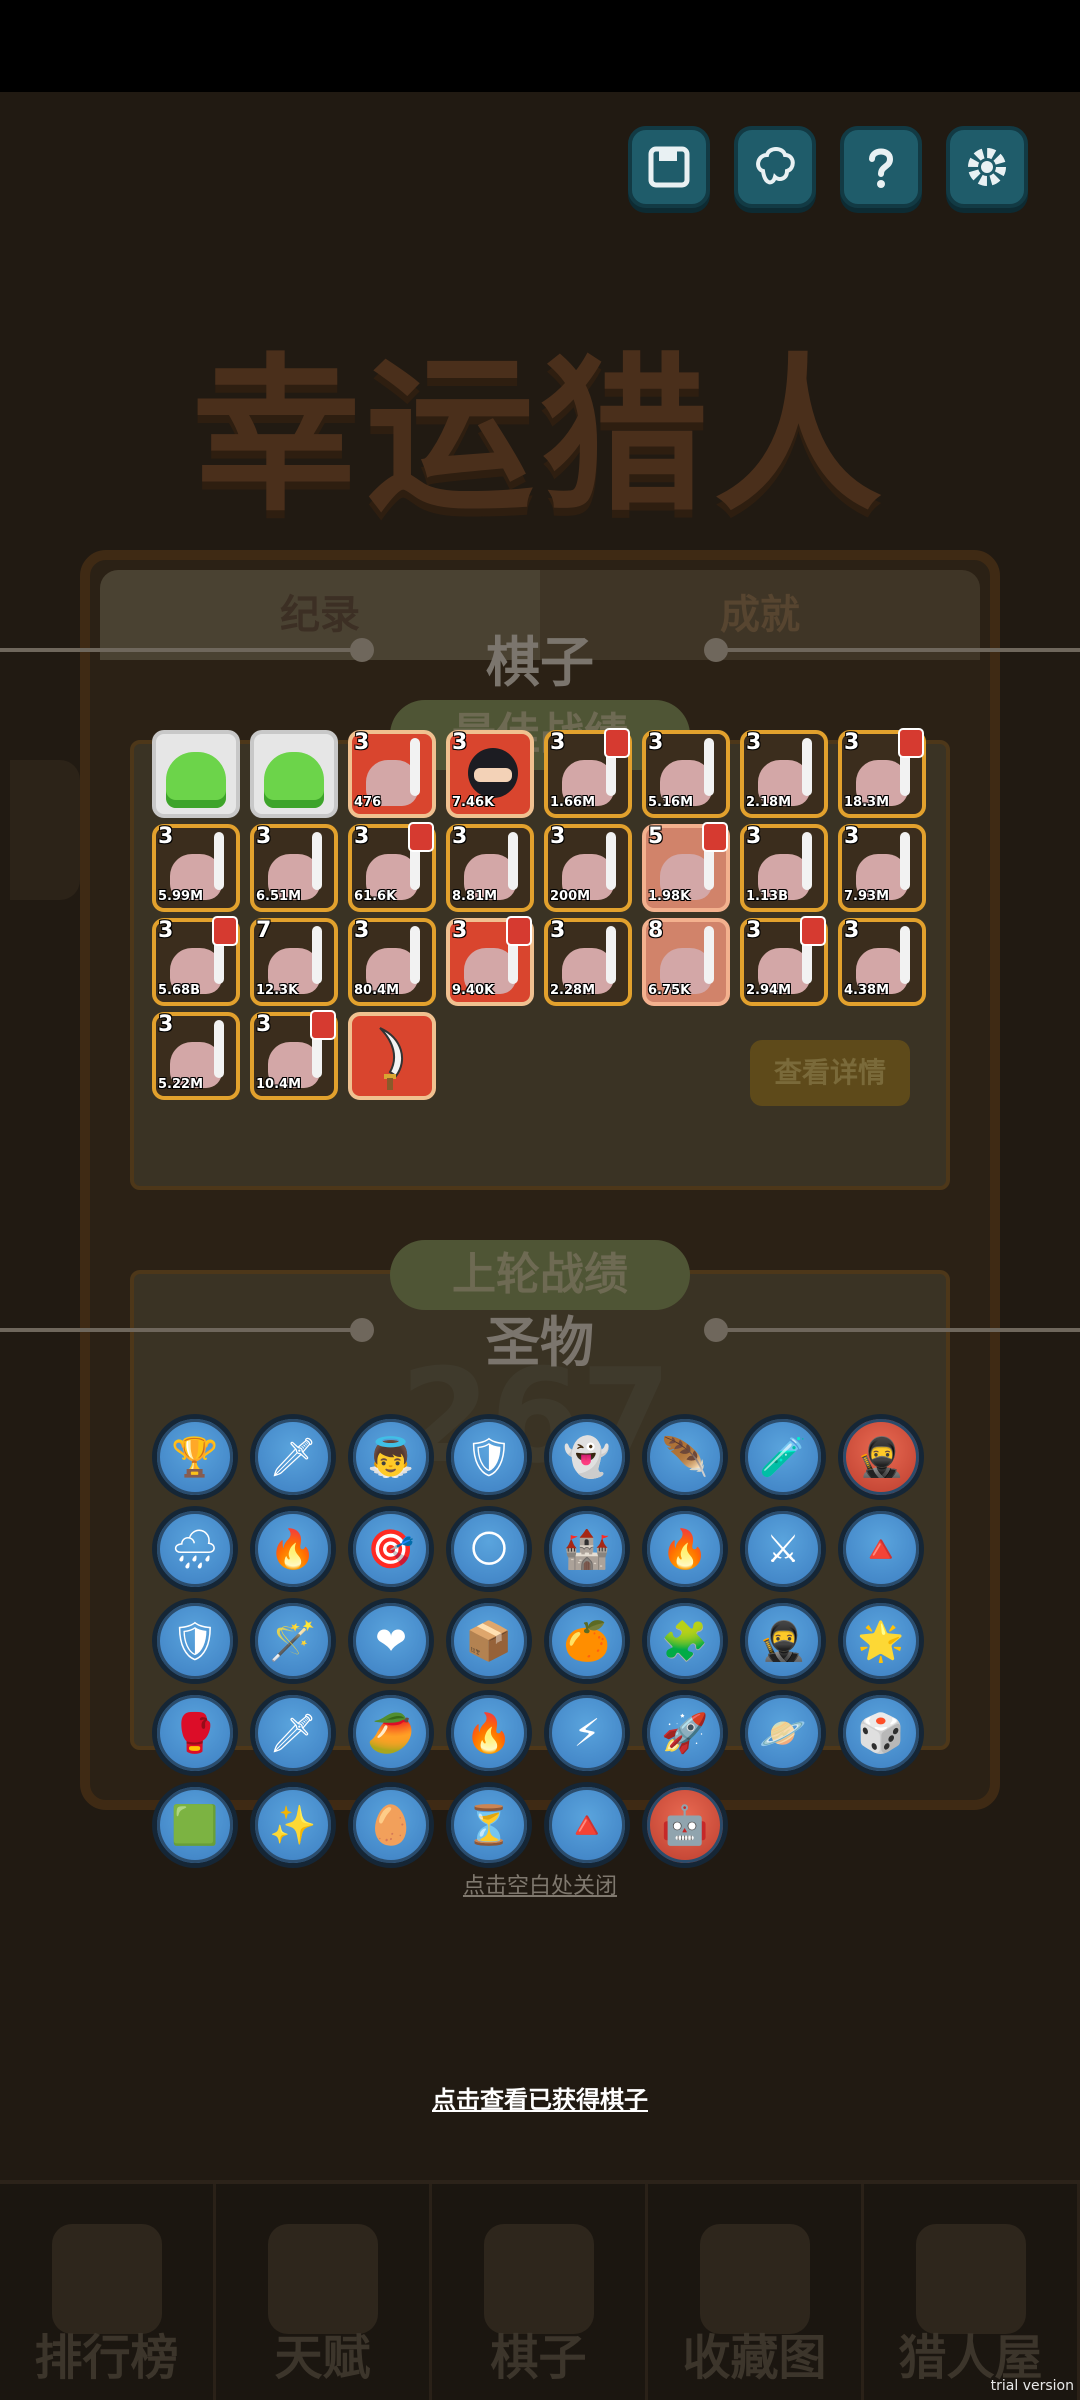 The height and width of the screenshot is (2400, 1080). What do you see at coordinates (391, 1733) in the screenshot?
I see `relic-icon: 🥭` at bounding box center [391, 1733].